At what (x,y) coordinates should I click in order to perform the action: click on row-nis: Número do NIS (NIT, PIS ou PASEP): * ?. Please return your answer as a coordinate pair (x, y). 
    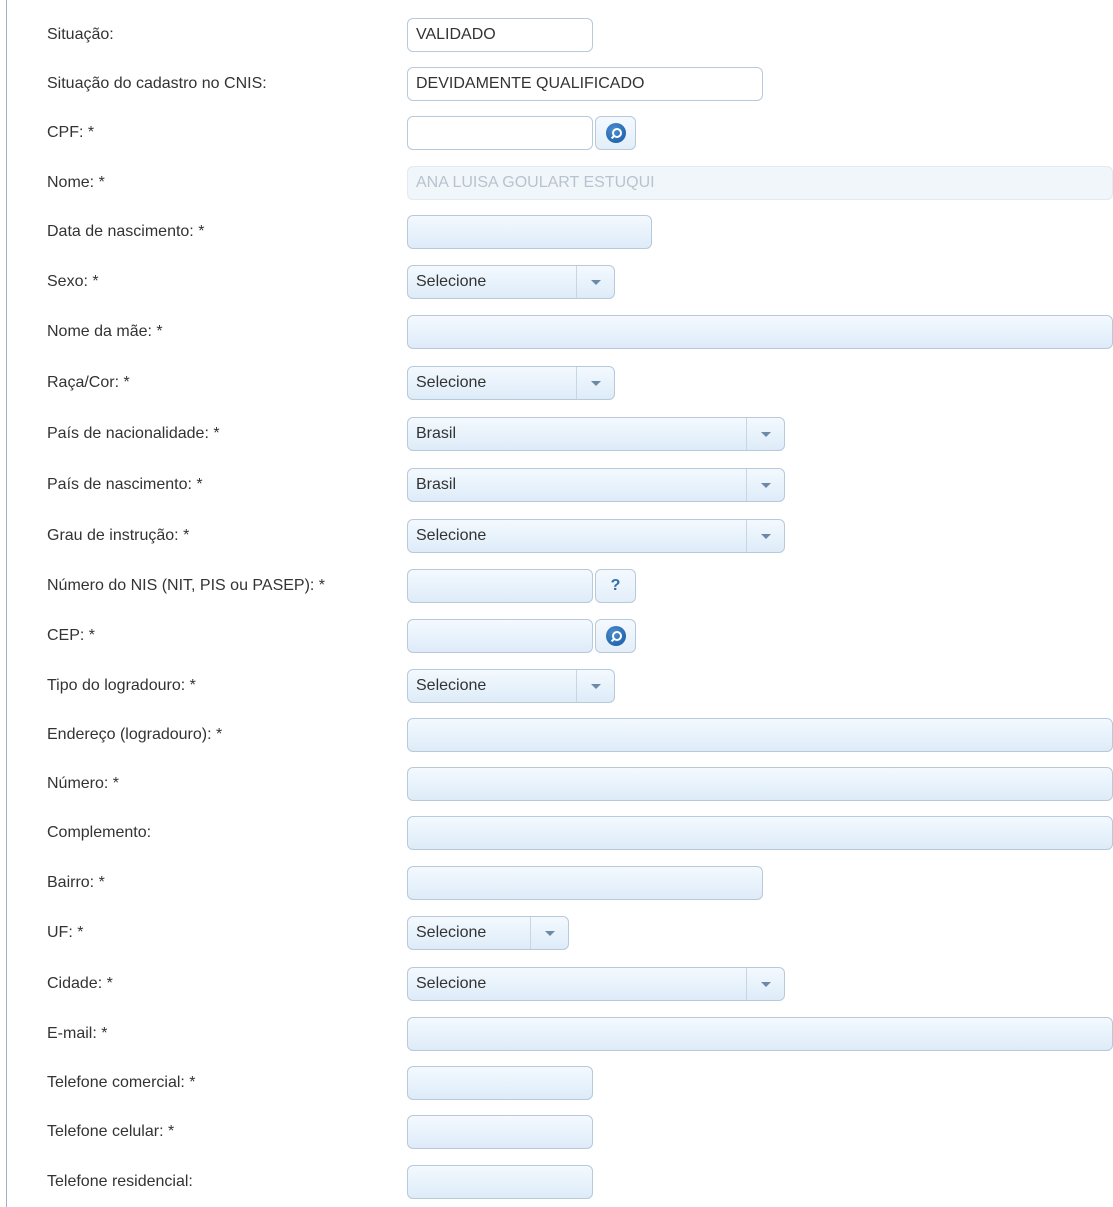
    Looking at the image, I should click on (556, 586).